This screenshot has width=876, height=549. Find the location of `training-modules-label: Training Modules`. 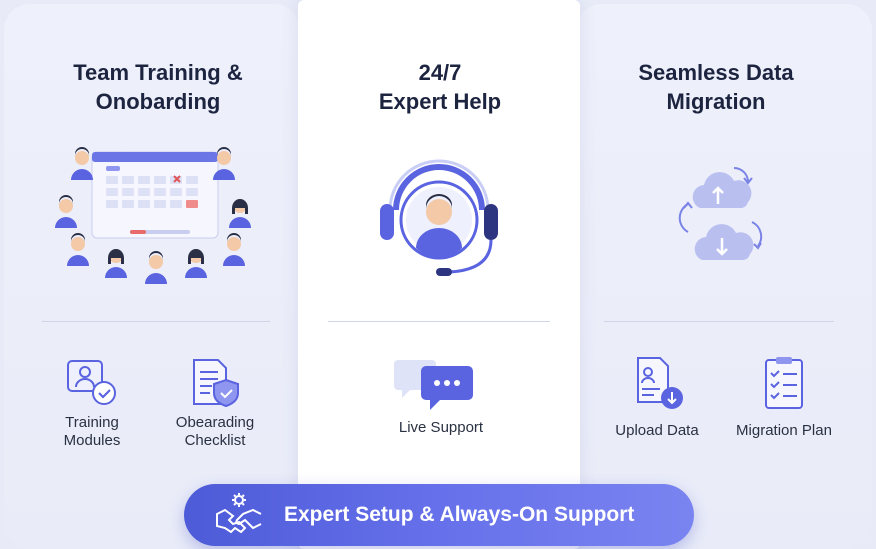

training-modules-label: Training Modules is located at coordinates (92, 432).